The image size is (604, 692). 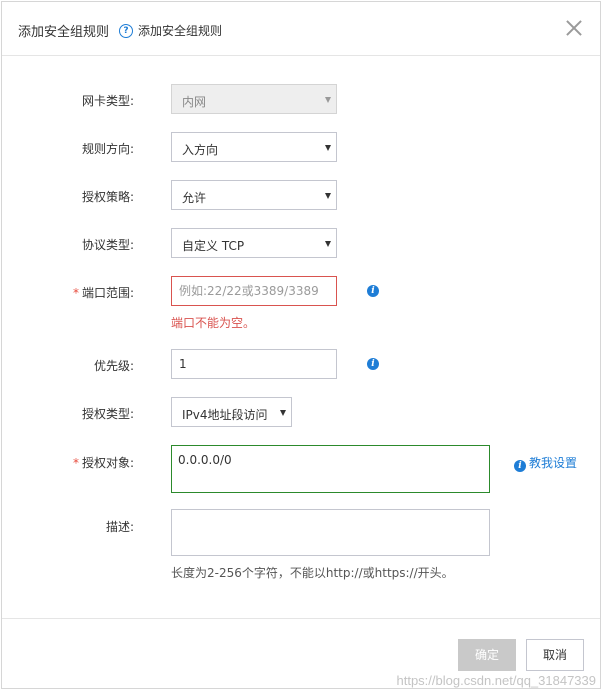 What do you see at coordinates (225, 415) in the screenshot?
I see `auth-type-value: IPv4地址段访问` at bounding box center [225, 415].